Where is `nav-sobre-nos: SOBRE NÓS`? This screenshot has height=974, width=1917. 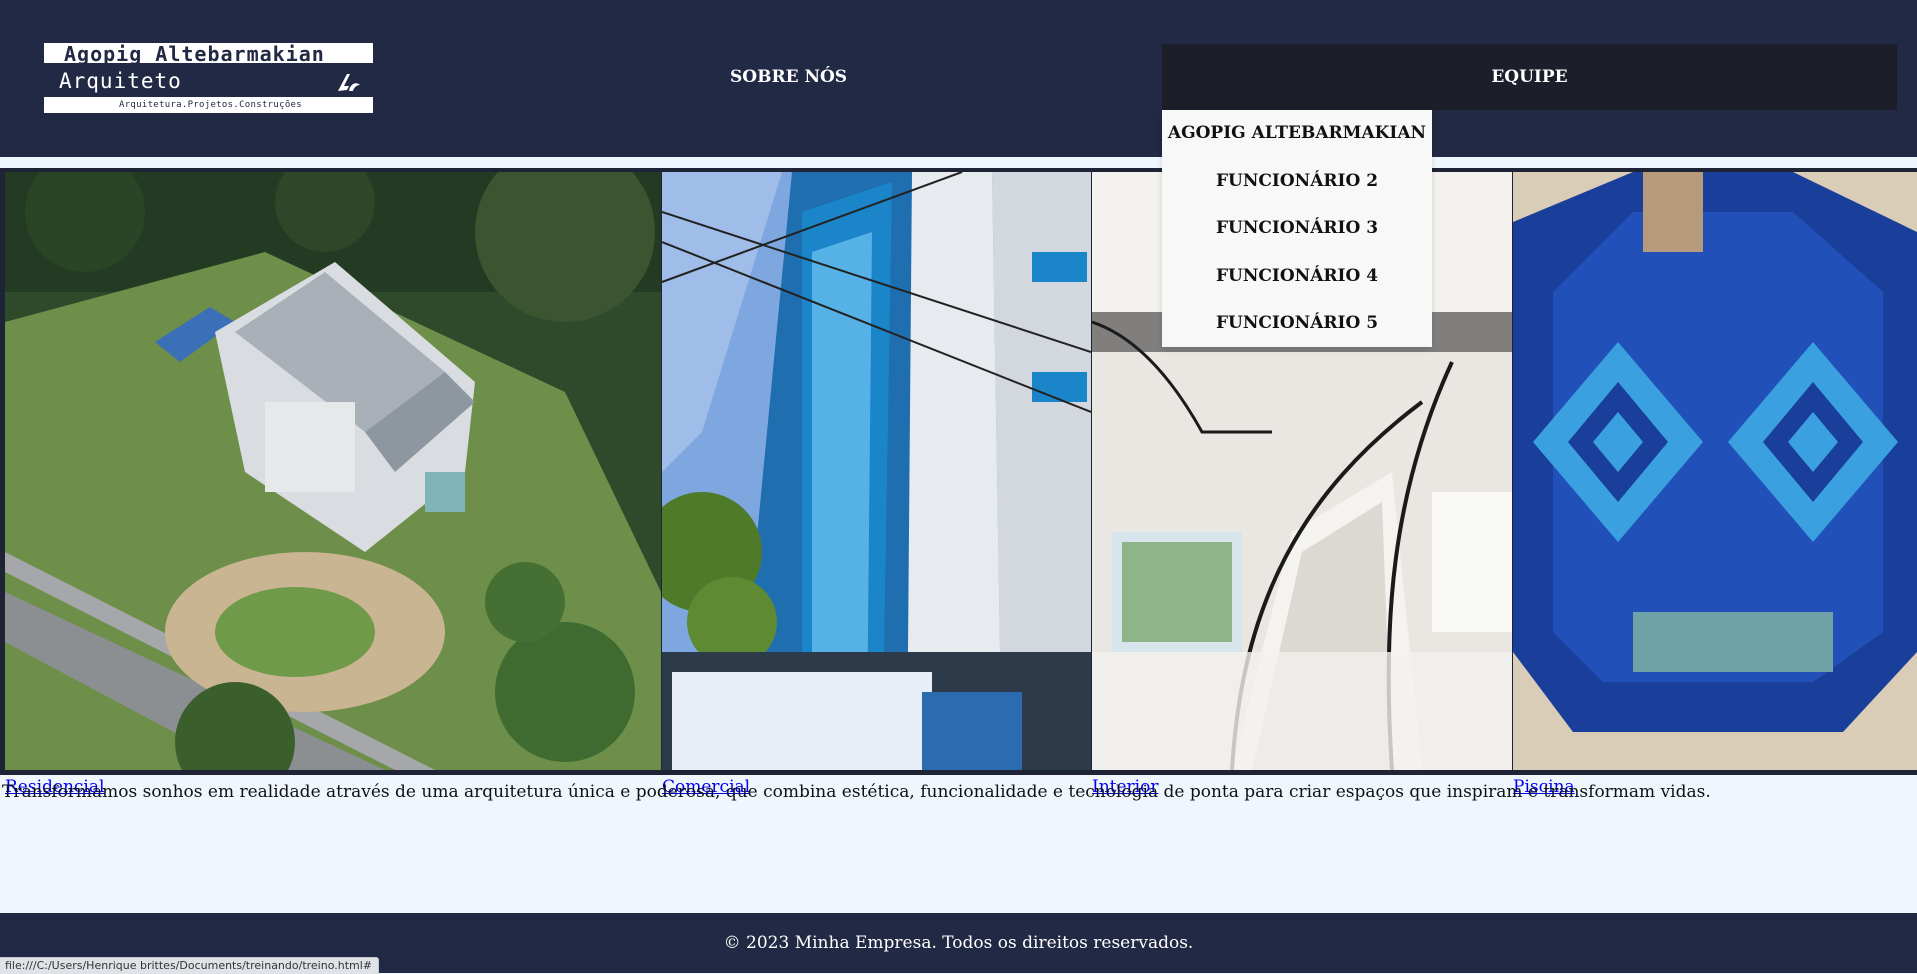
nav-sobre-nos: SOBRE NÓS is located at coordinates (788, 77).